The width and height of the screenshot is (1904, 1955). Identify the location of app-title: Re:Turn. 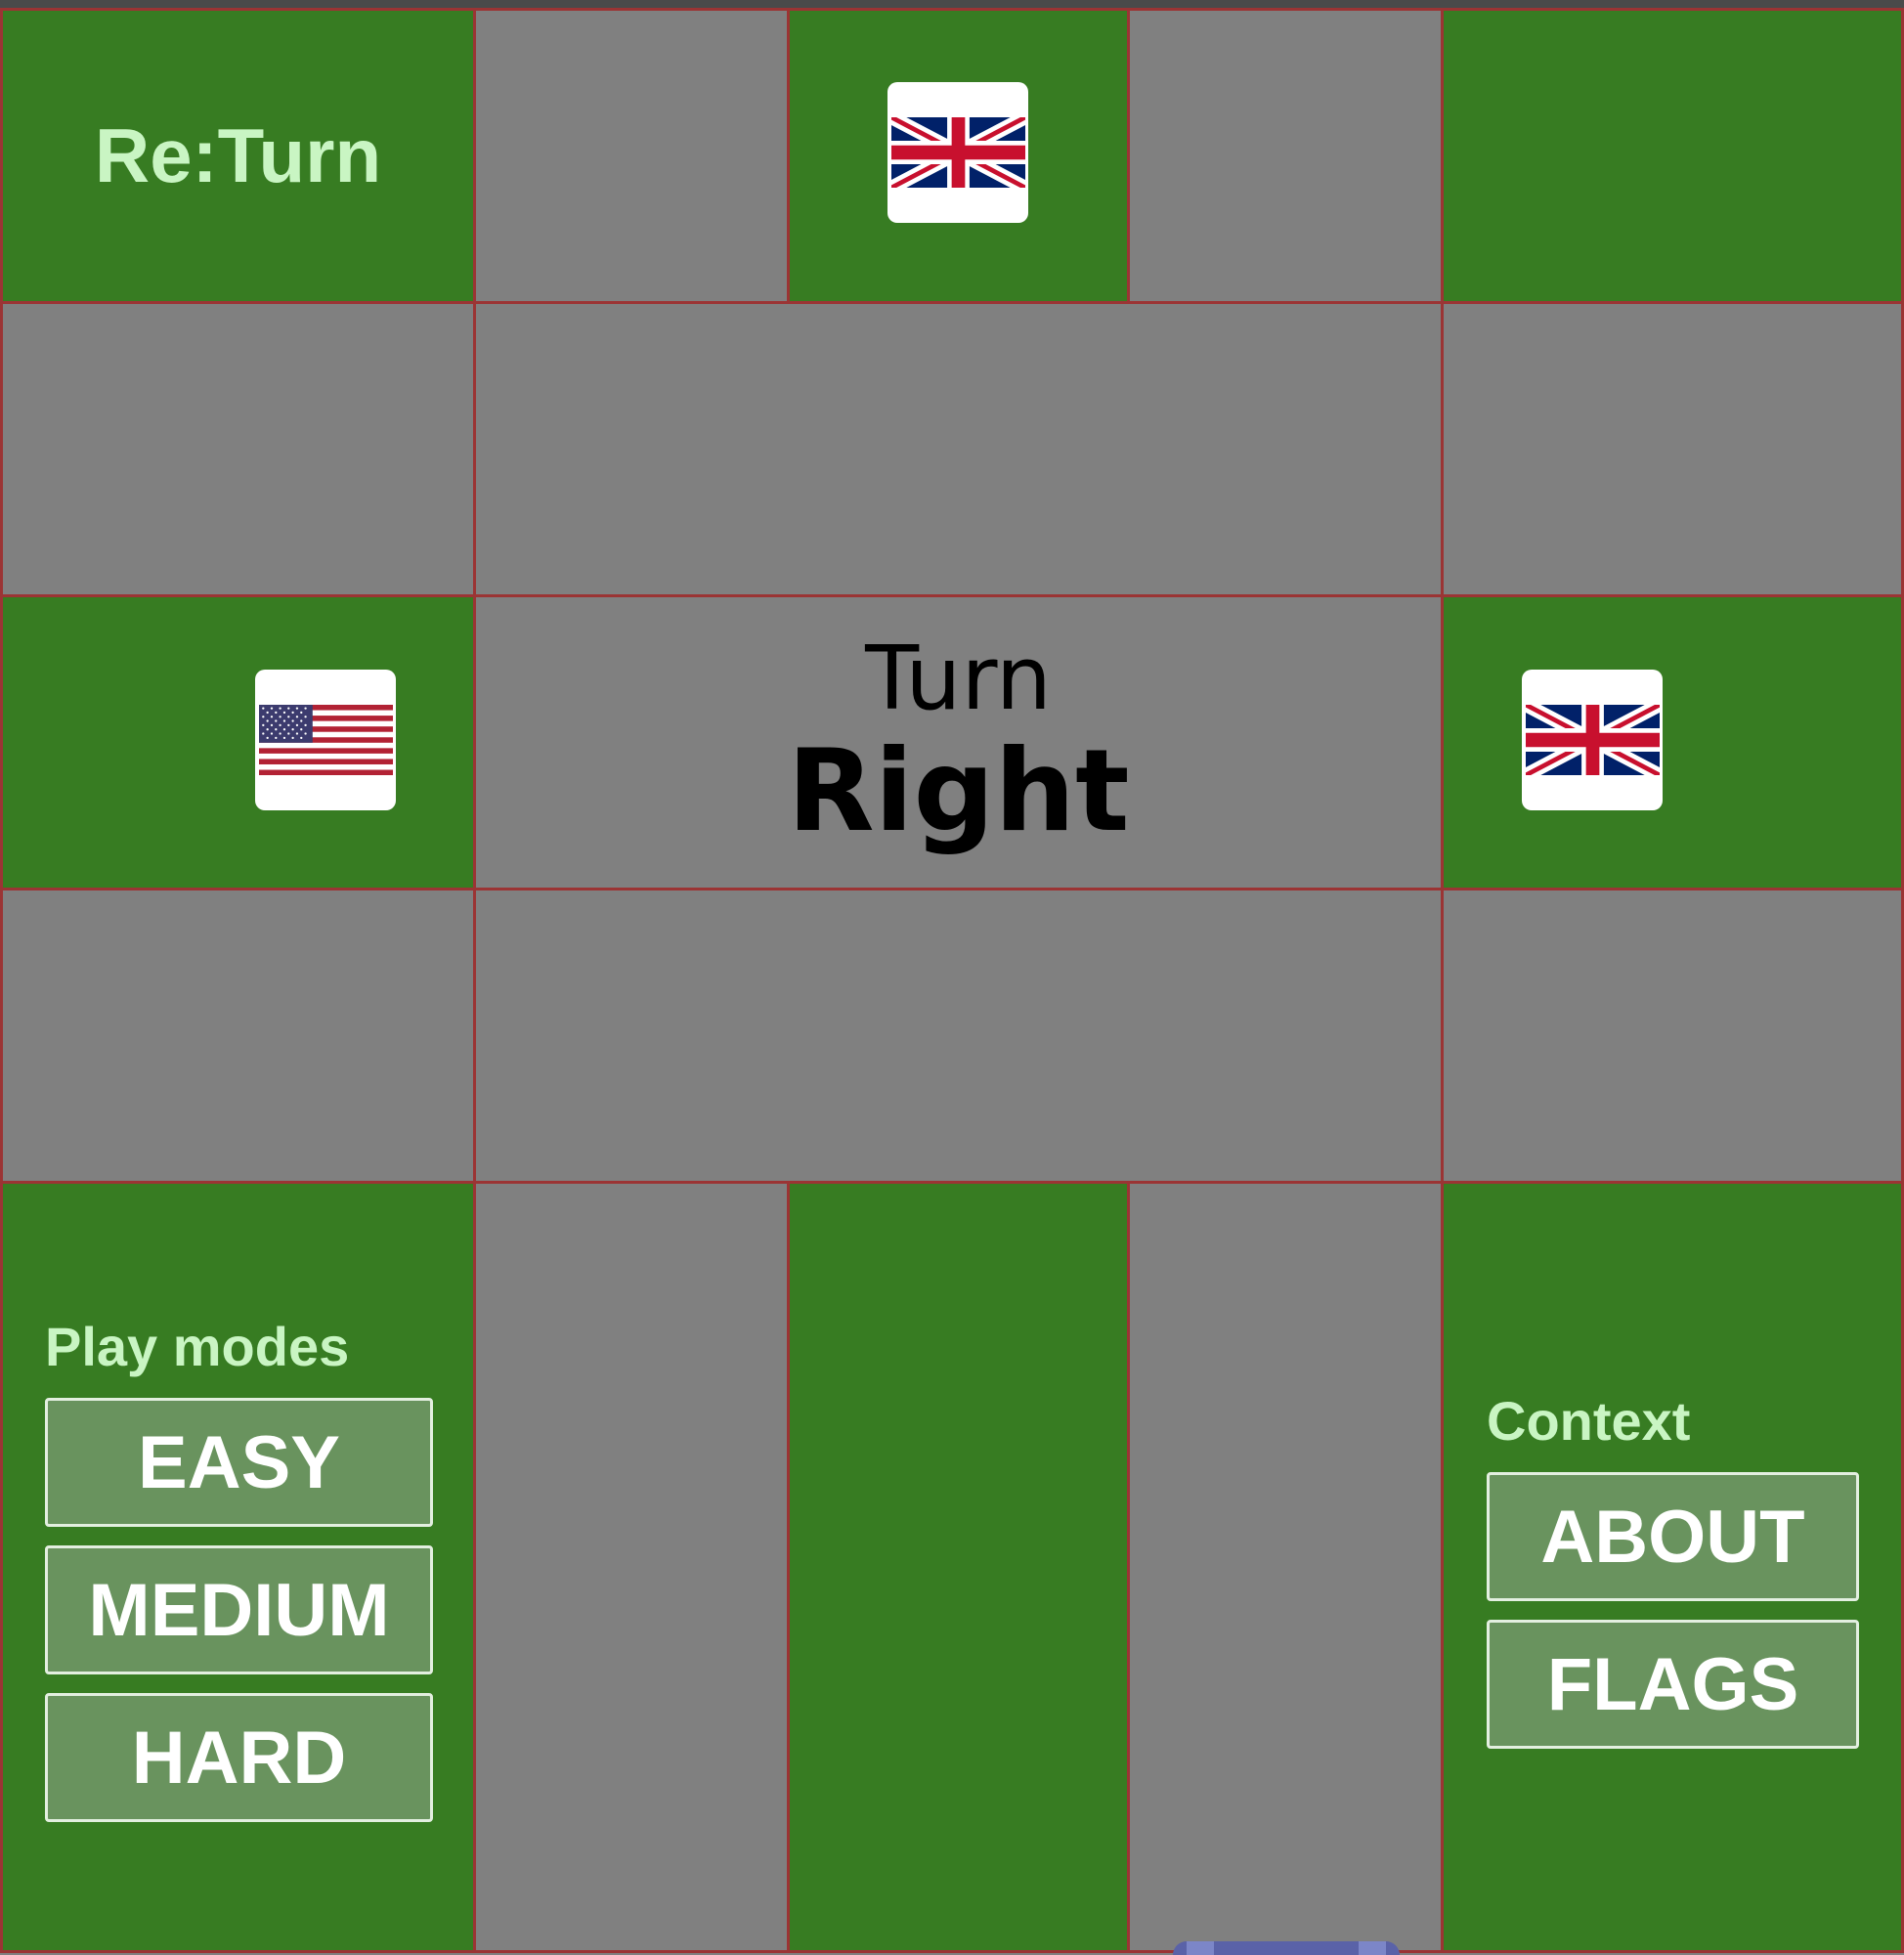
(238, 155).